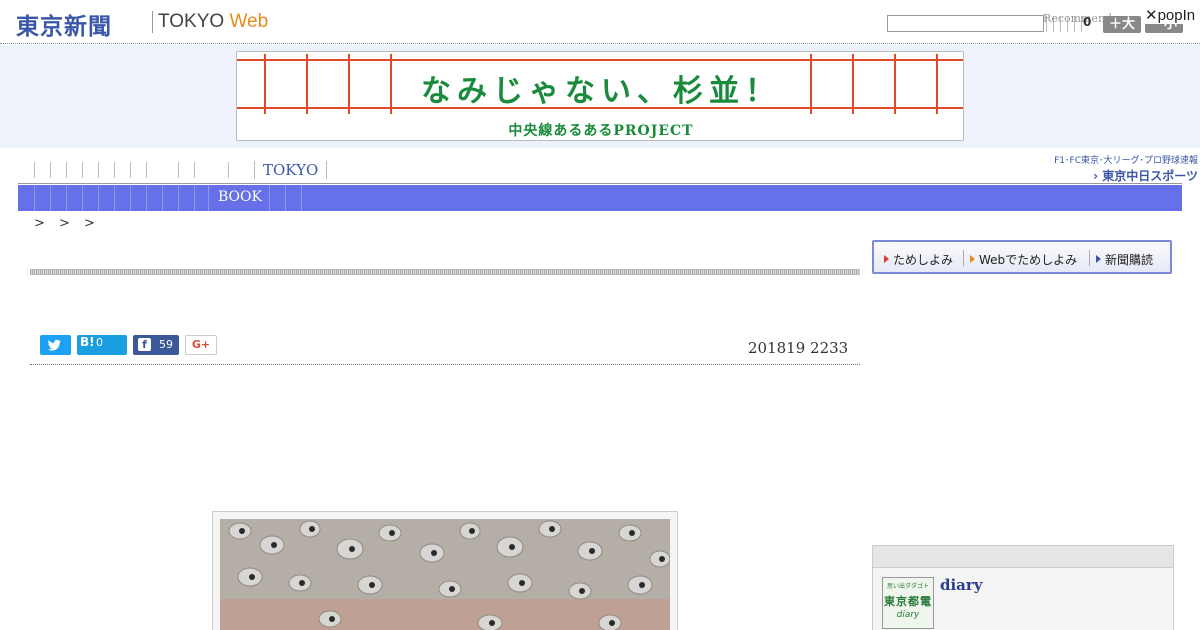 Image resolution: width=1200 pixels, height=630 pixels. I want to click on popin-close-button: ✕popIn, so click(1170, 15).